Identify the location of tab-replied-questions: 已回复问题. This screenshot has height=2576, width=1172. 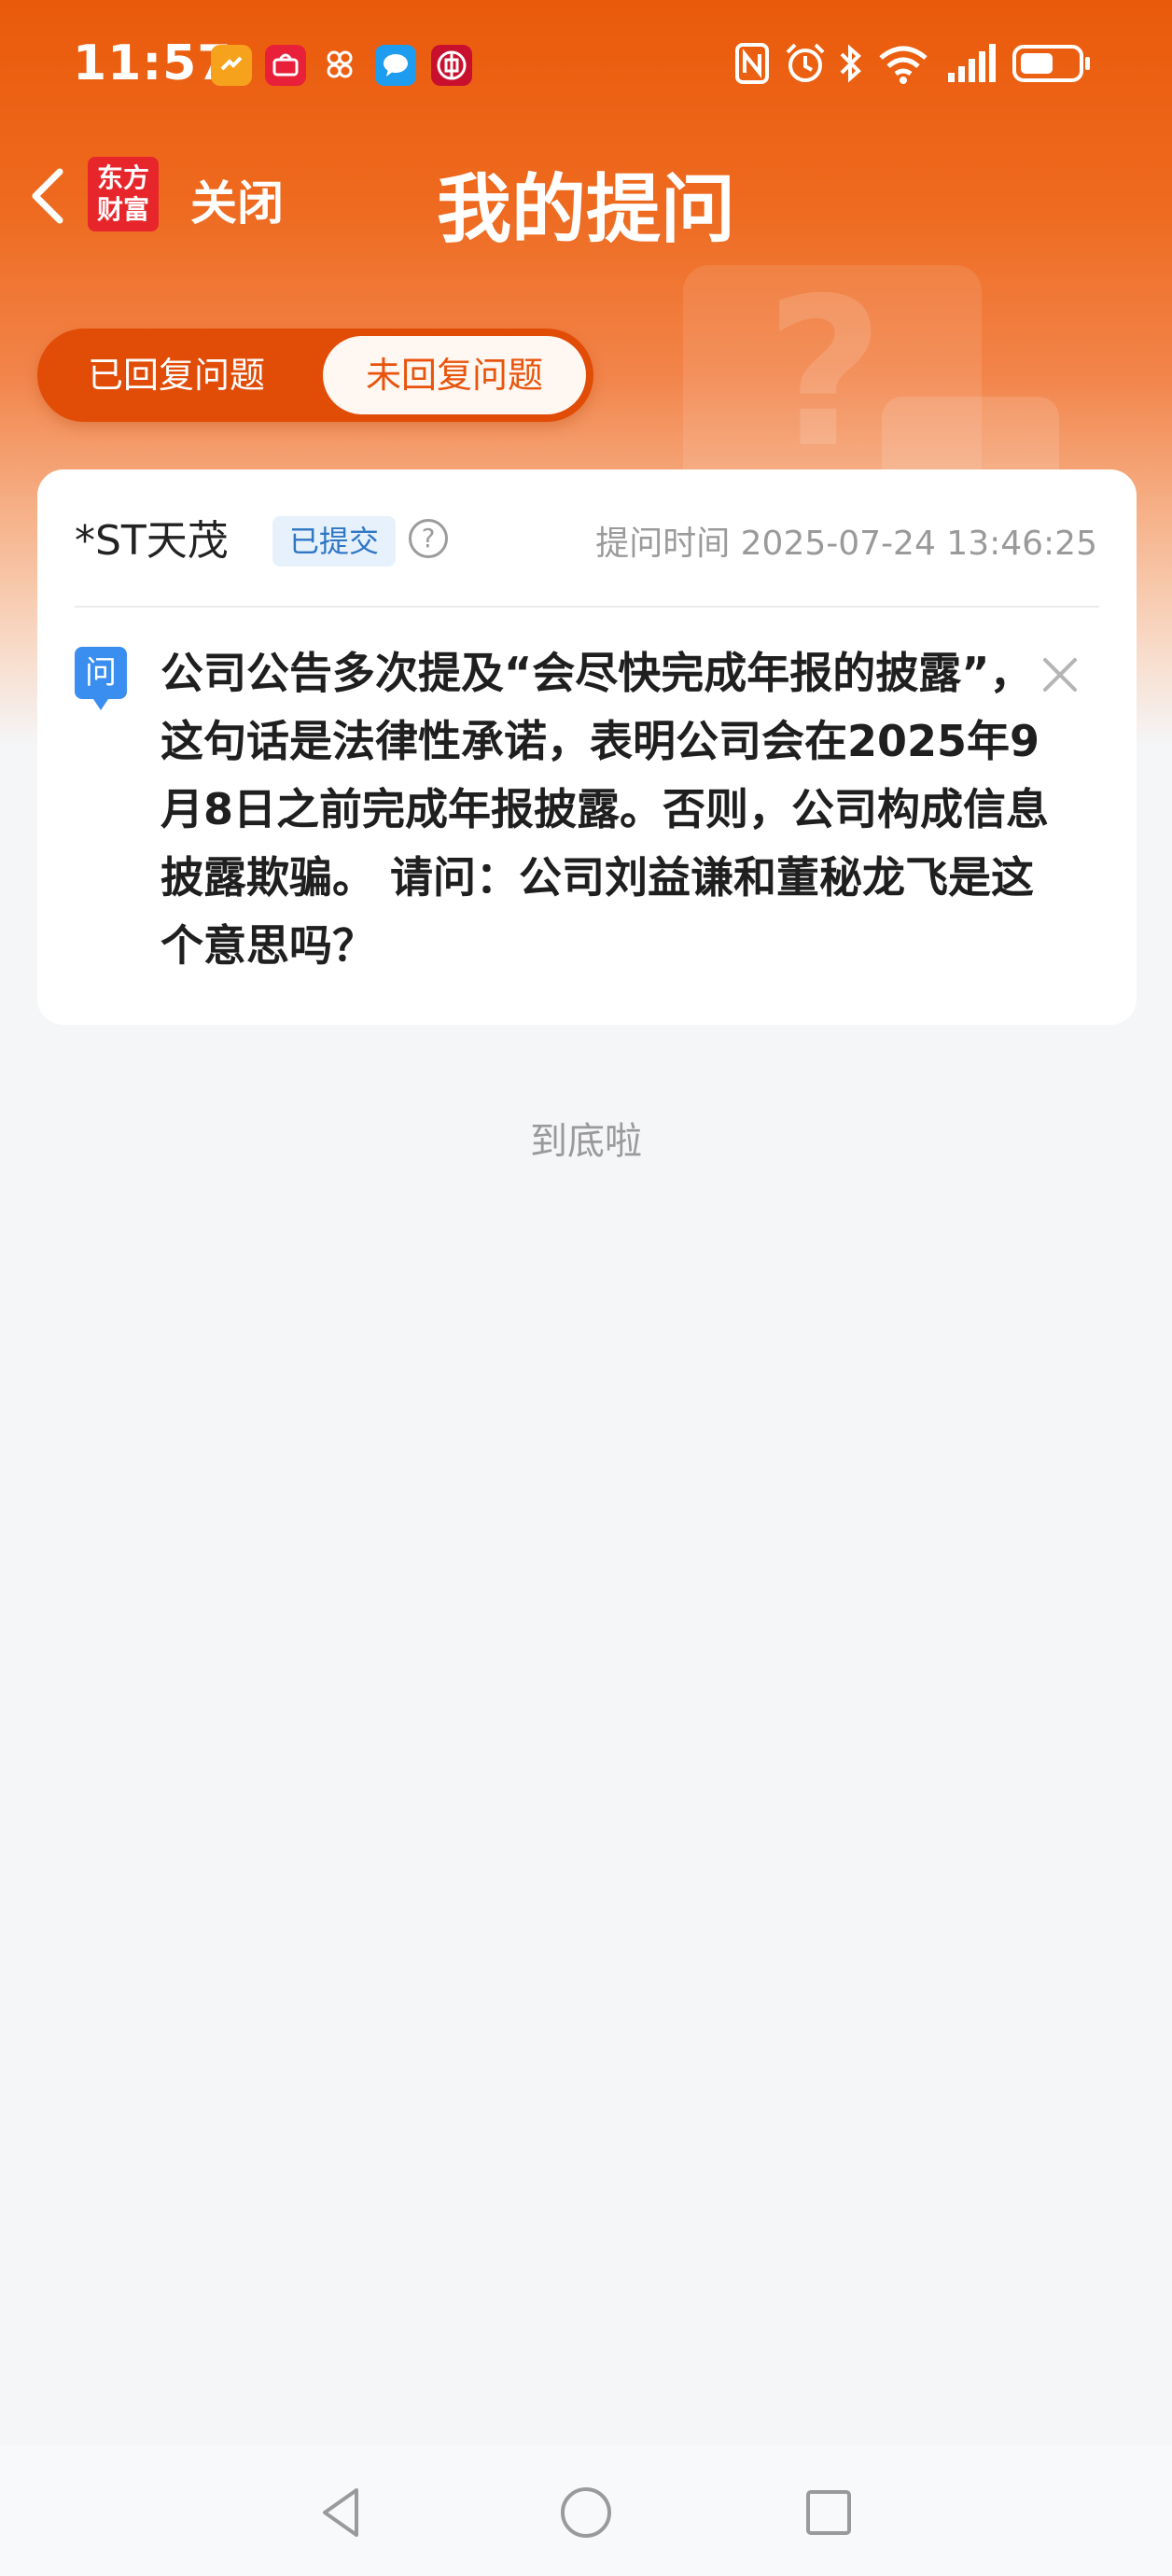
(176, 375).